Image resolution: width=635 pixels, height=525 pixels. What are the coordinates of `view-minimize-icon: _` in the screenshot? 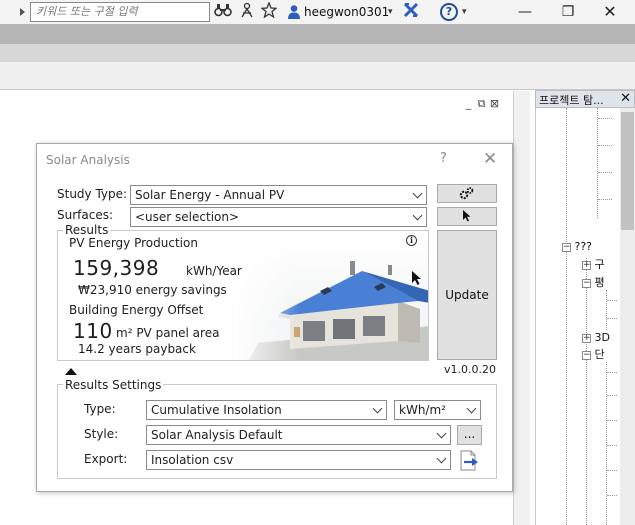 It's located at (468, 103).